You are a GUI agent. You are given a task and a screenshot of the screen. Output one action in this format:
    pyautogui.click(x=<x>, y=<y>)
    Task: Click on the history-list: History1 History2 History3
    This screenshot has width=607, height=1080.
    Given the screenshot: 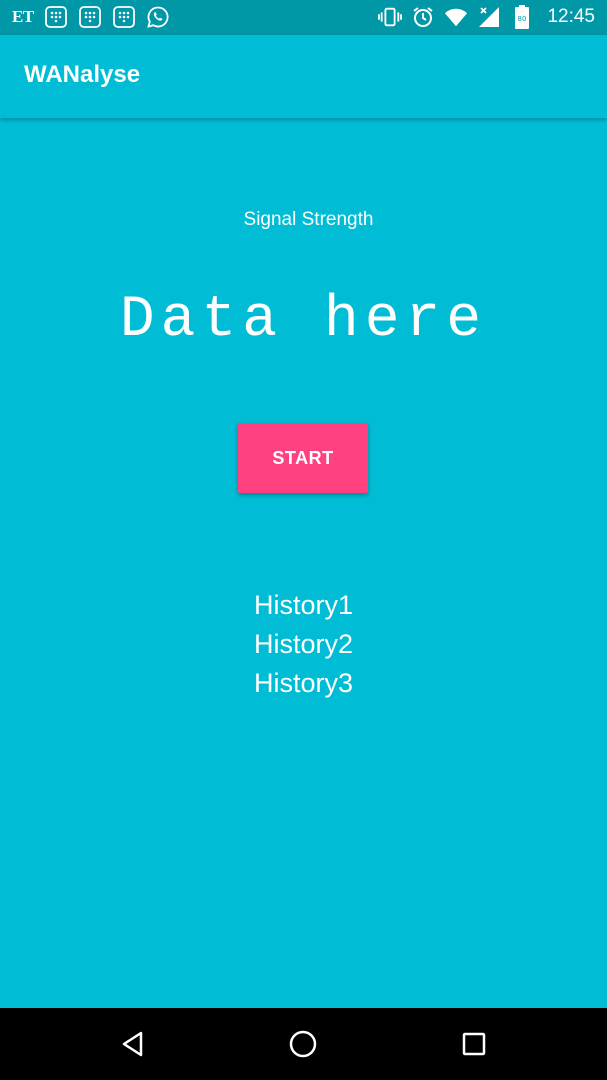 What is the action you would take?
    pyautogui.click(x=303, y=644)
    